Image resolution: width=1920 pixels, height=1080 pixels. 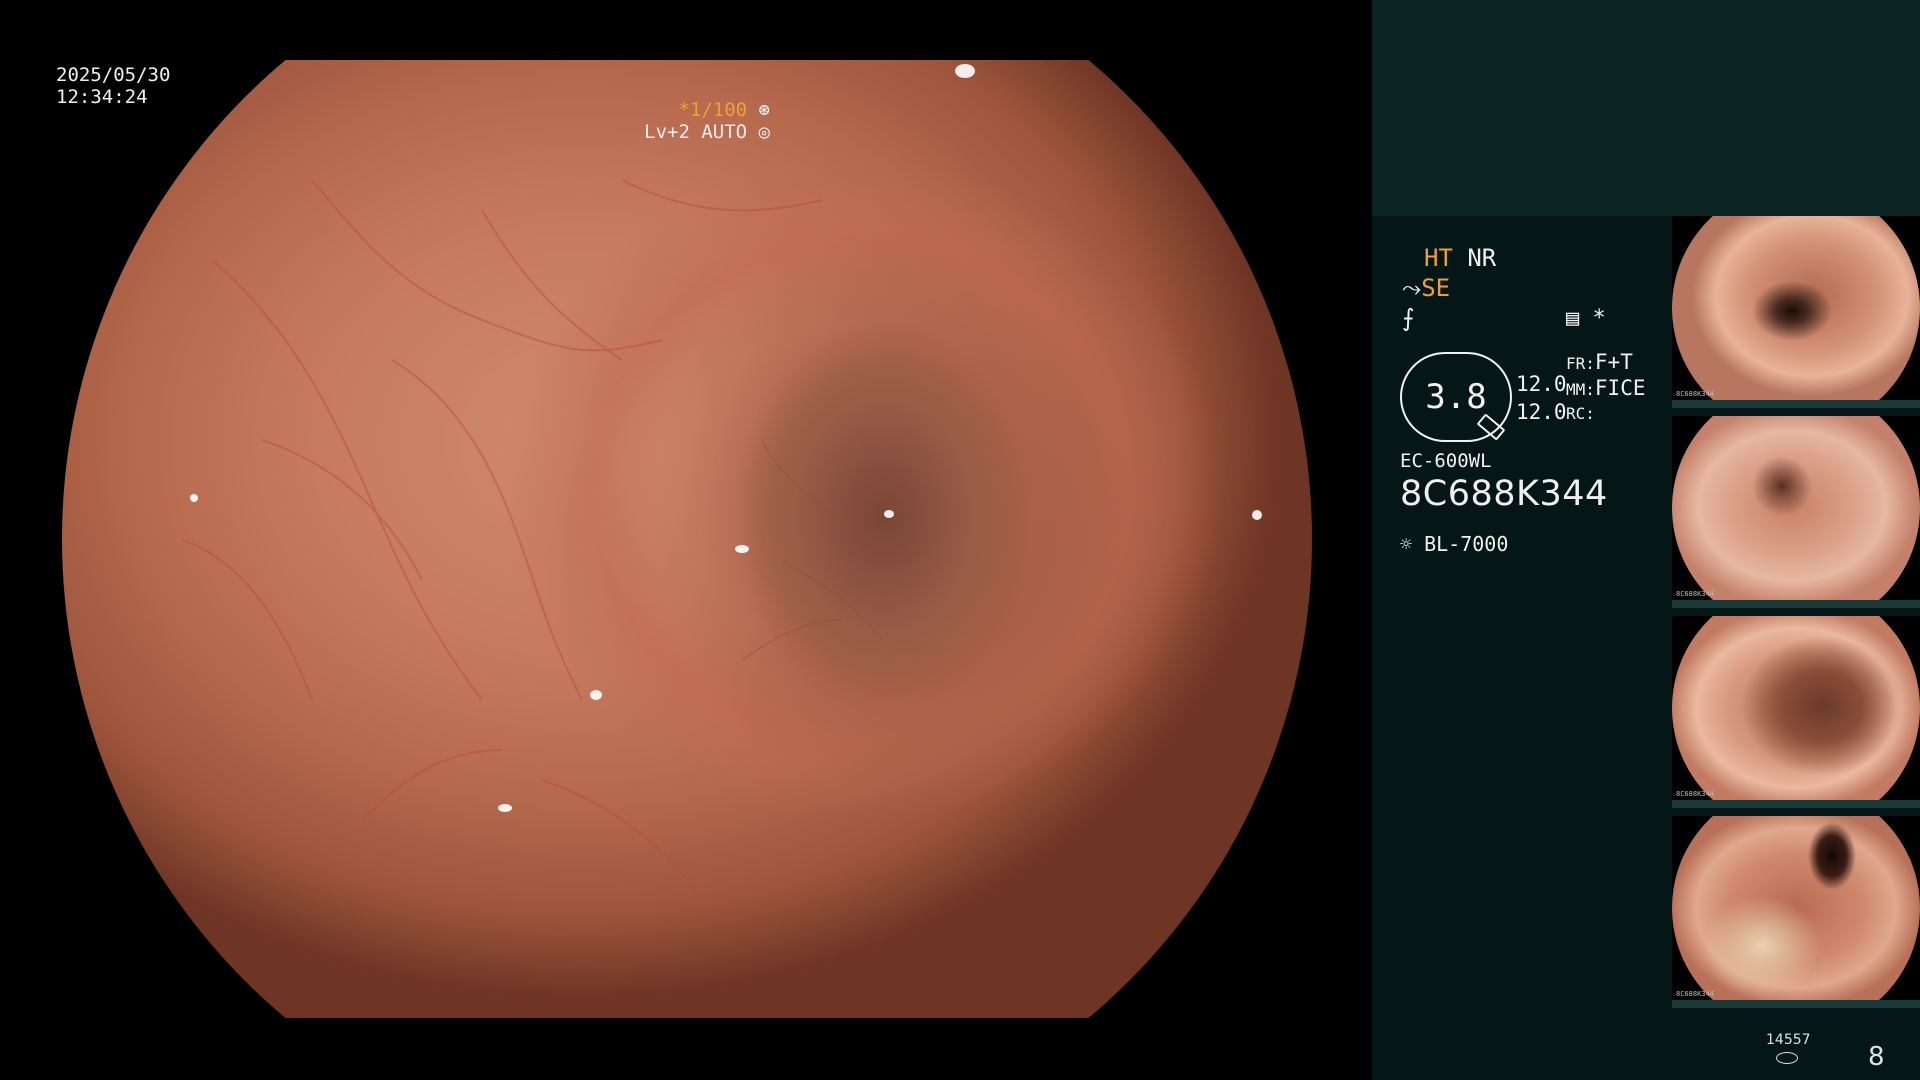 I want to click on mode-labels: FR:F+T MM:FICE RC:, so click(x=1605, y=388).